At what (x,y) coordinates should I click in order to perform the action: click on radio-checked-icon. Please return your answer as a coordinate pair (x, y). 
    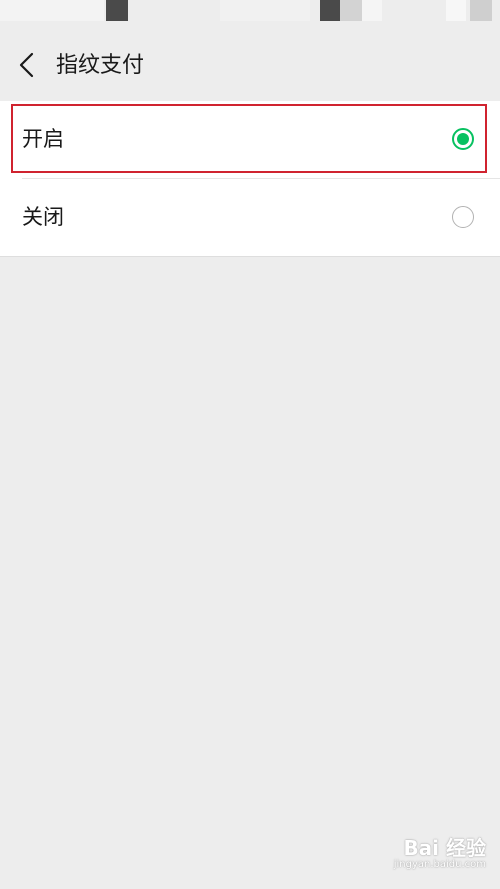
    Looking at the image, I should click on (463, 139).